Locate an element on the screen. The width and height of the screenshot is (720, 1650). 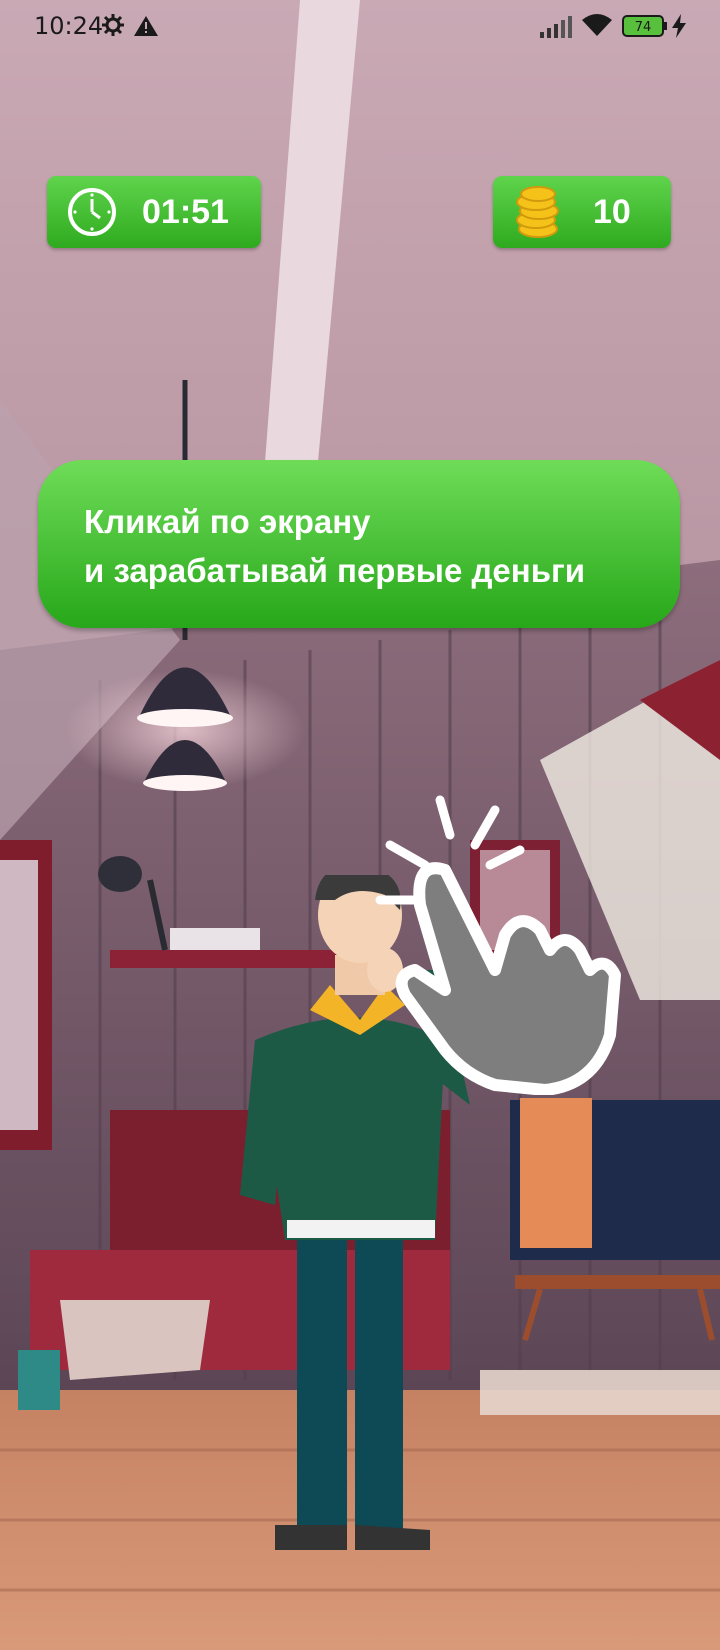
warning-icon is located at coordinates (146, 26).